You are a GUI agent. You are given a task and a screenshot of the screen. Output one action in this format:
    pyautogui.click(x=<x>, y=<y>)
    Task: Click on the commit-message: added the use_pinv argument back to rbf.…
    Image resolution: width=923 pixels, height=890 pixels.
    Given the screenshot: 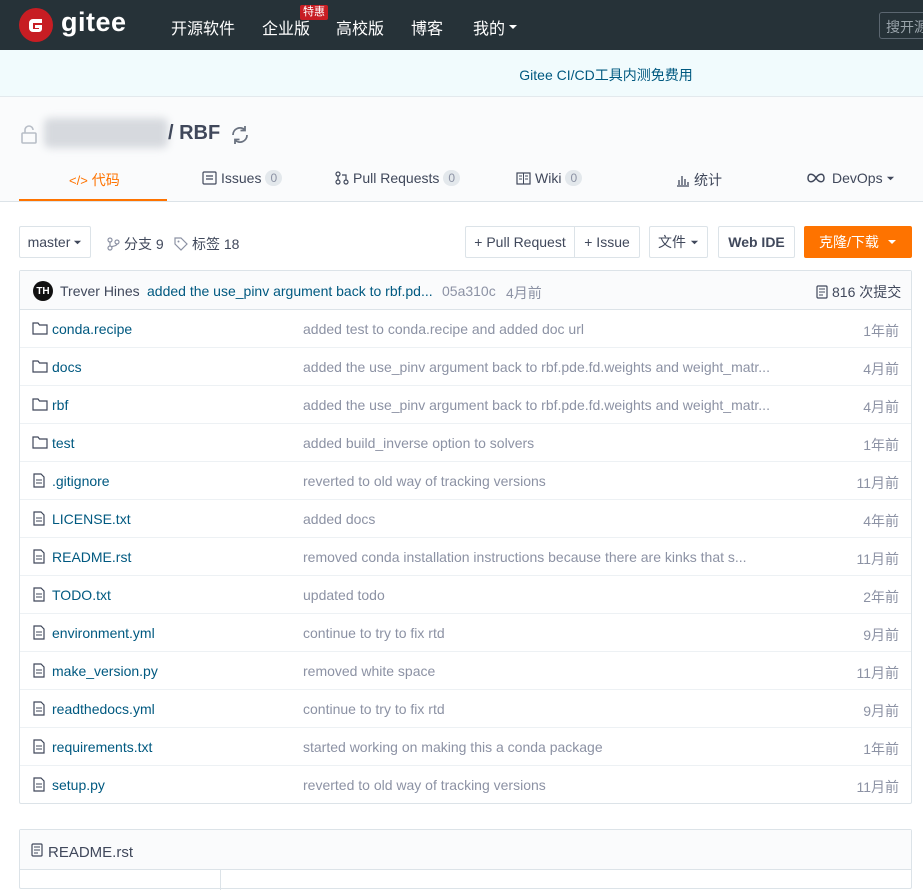 What is the action you would take?
    pyautogui.click(x=290, y=291)
    